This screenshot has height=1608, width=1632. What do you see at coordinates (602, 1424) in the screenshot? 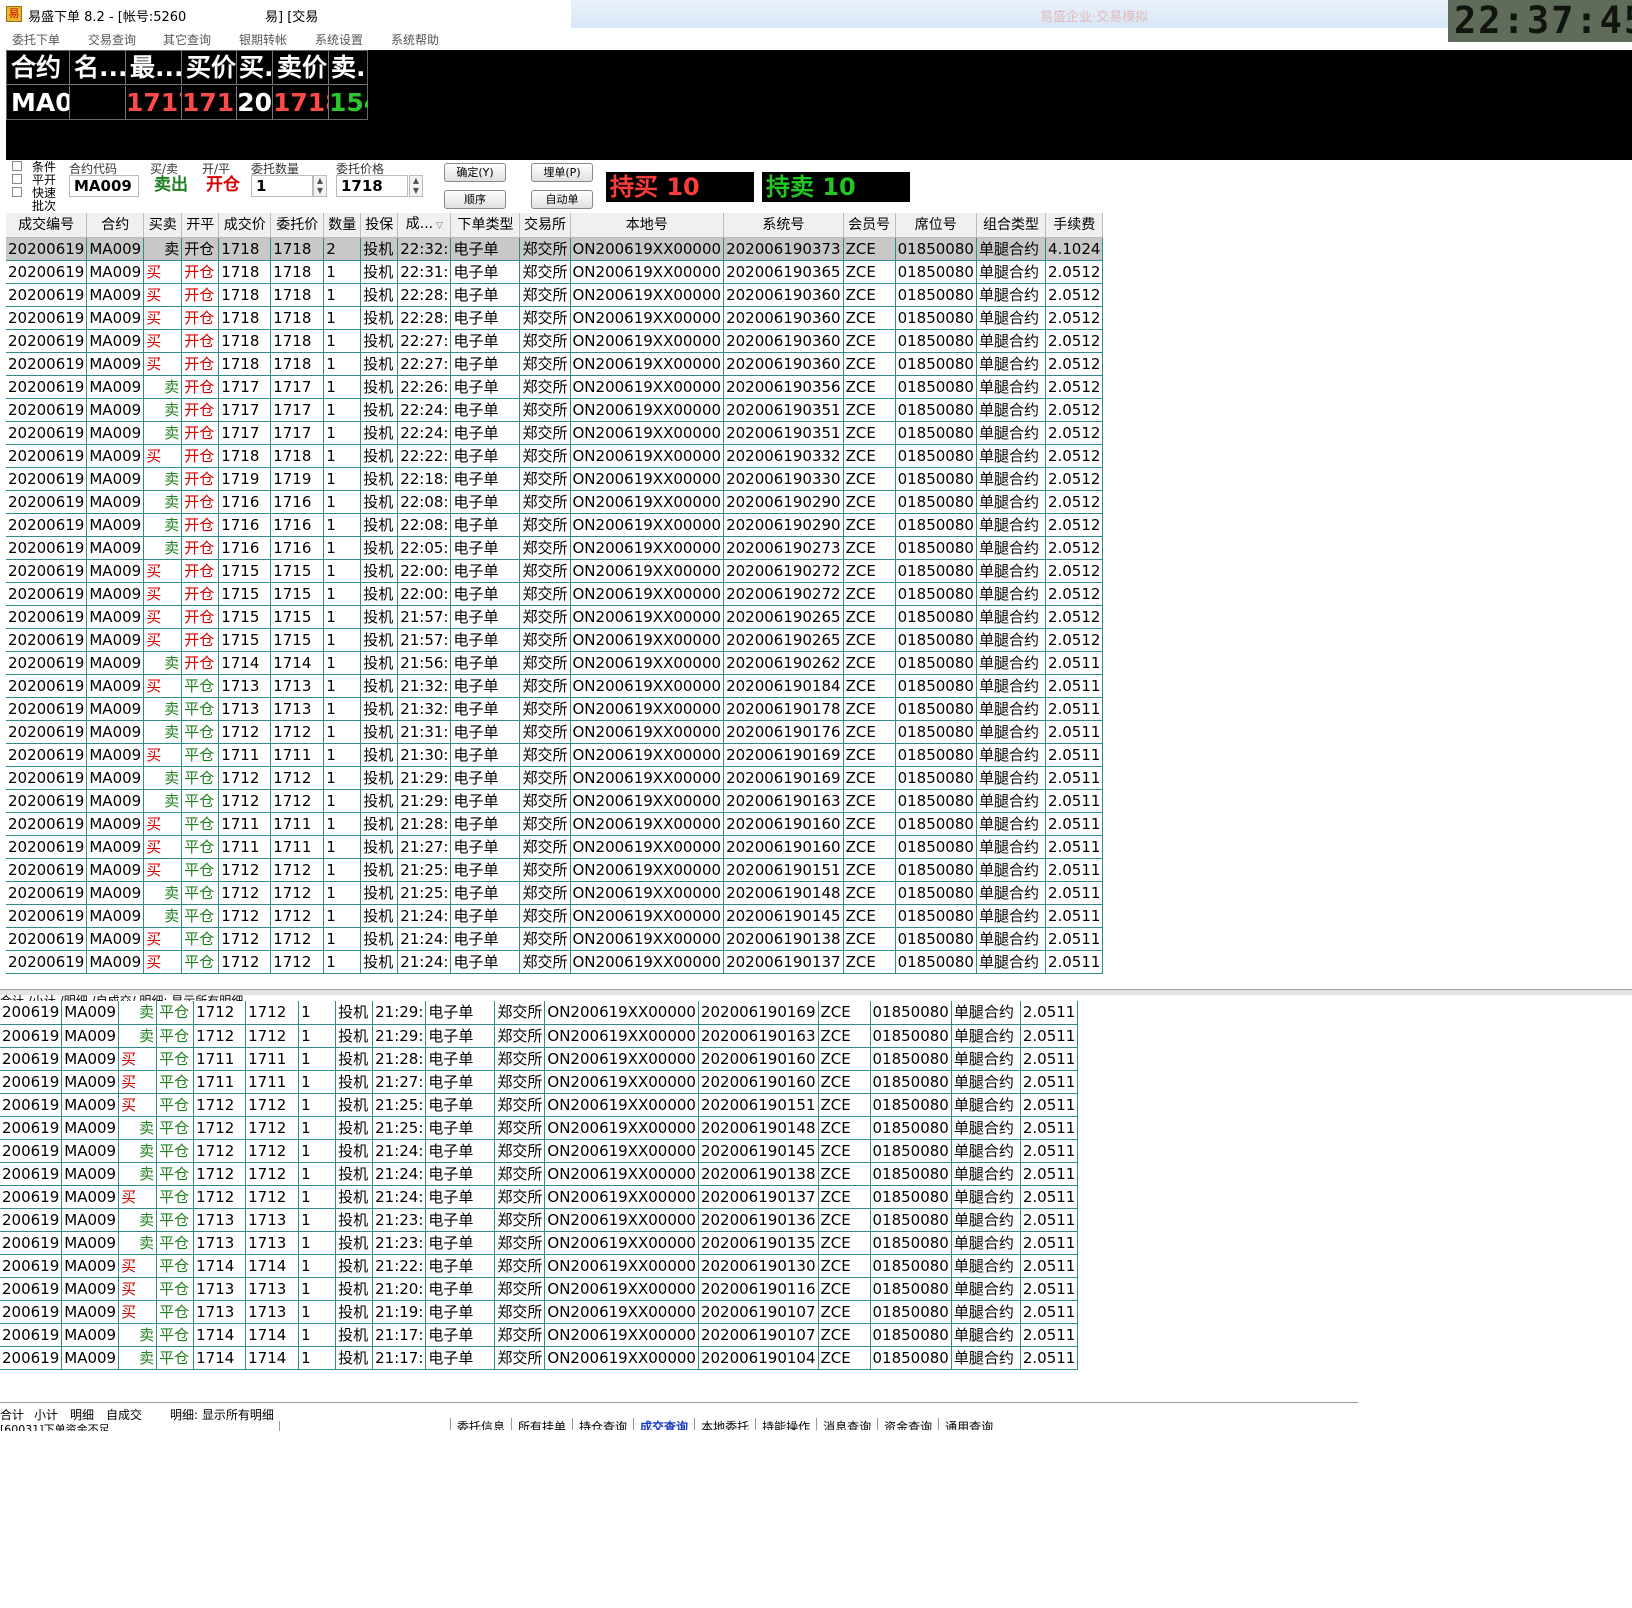
I see `nav-tab-2: 持仓查询` at bounding box center [602, 1424].